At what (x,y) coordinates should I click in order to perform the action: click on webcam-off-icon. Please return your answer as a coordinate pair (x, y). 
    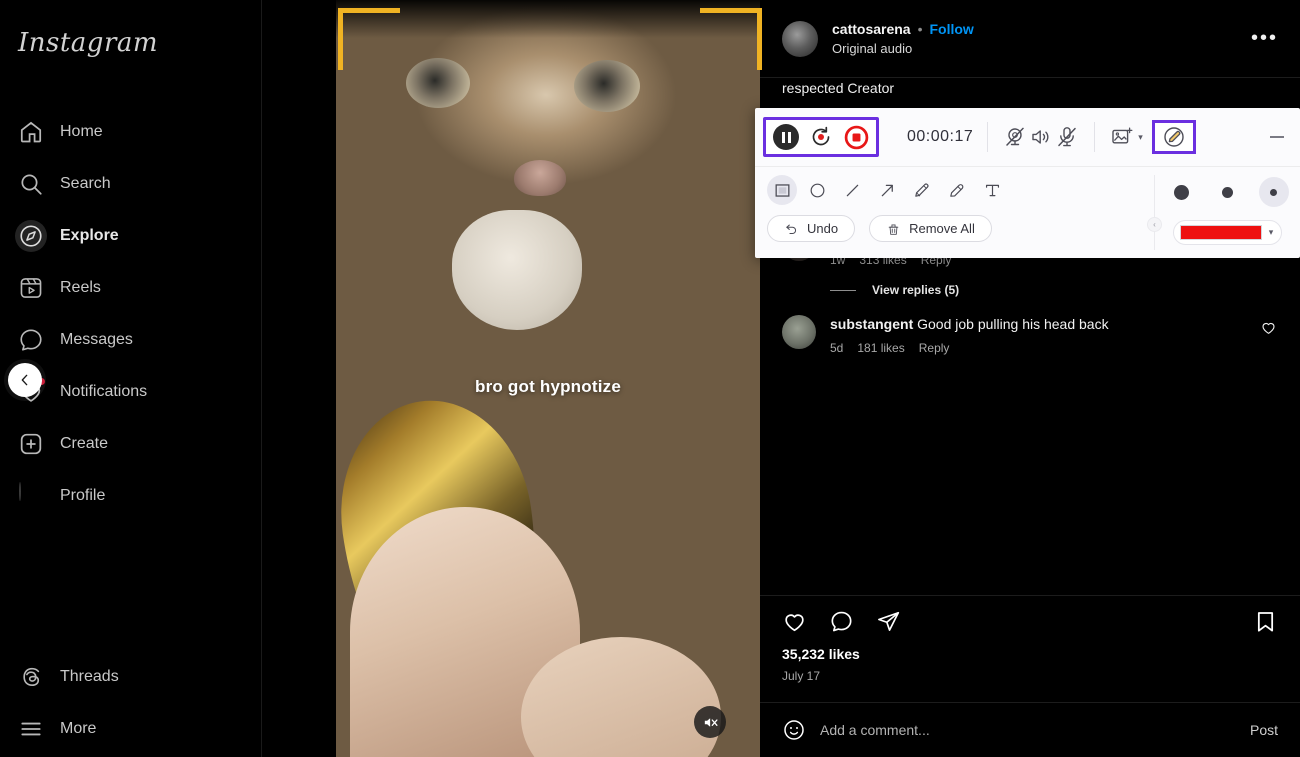
    Looking at the image, I should click on (1015, 136).